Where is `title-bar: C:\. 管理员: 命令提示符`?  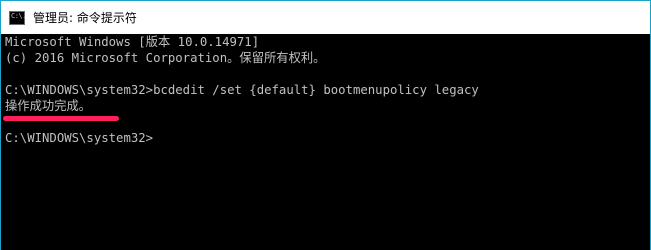
title-bar: C:\. 管理员: 命令提示符 is located at coordinates (325, 17).